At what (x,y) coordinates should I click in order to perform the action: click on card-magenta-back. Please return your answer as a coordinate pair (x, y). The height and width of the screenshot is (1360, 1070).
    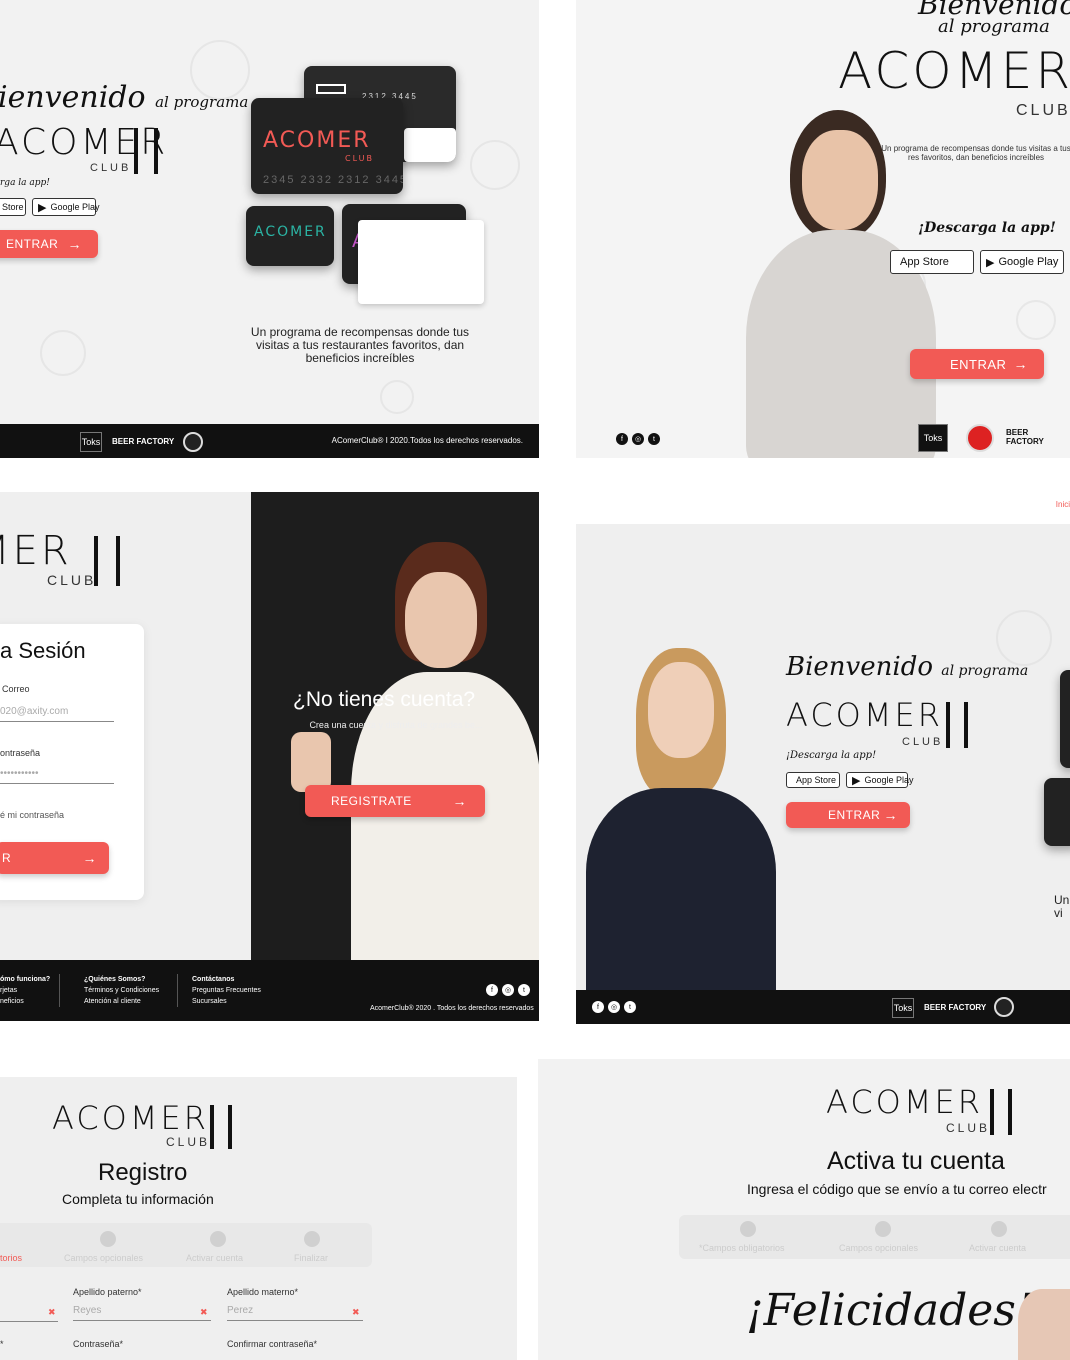
    Looking at the image, I should click on (421, 262).